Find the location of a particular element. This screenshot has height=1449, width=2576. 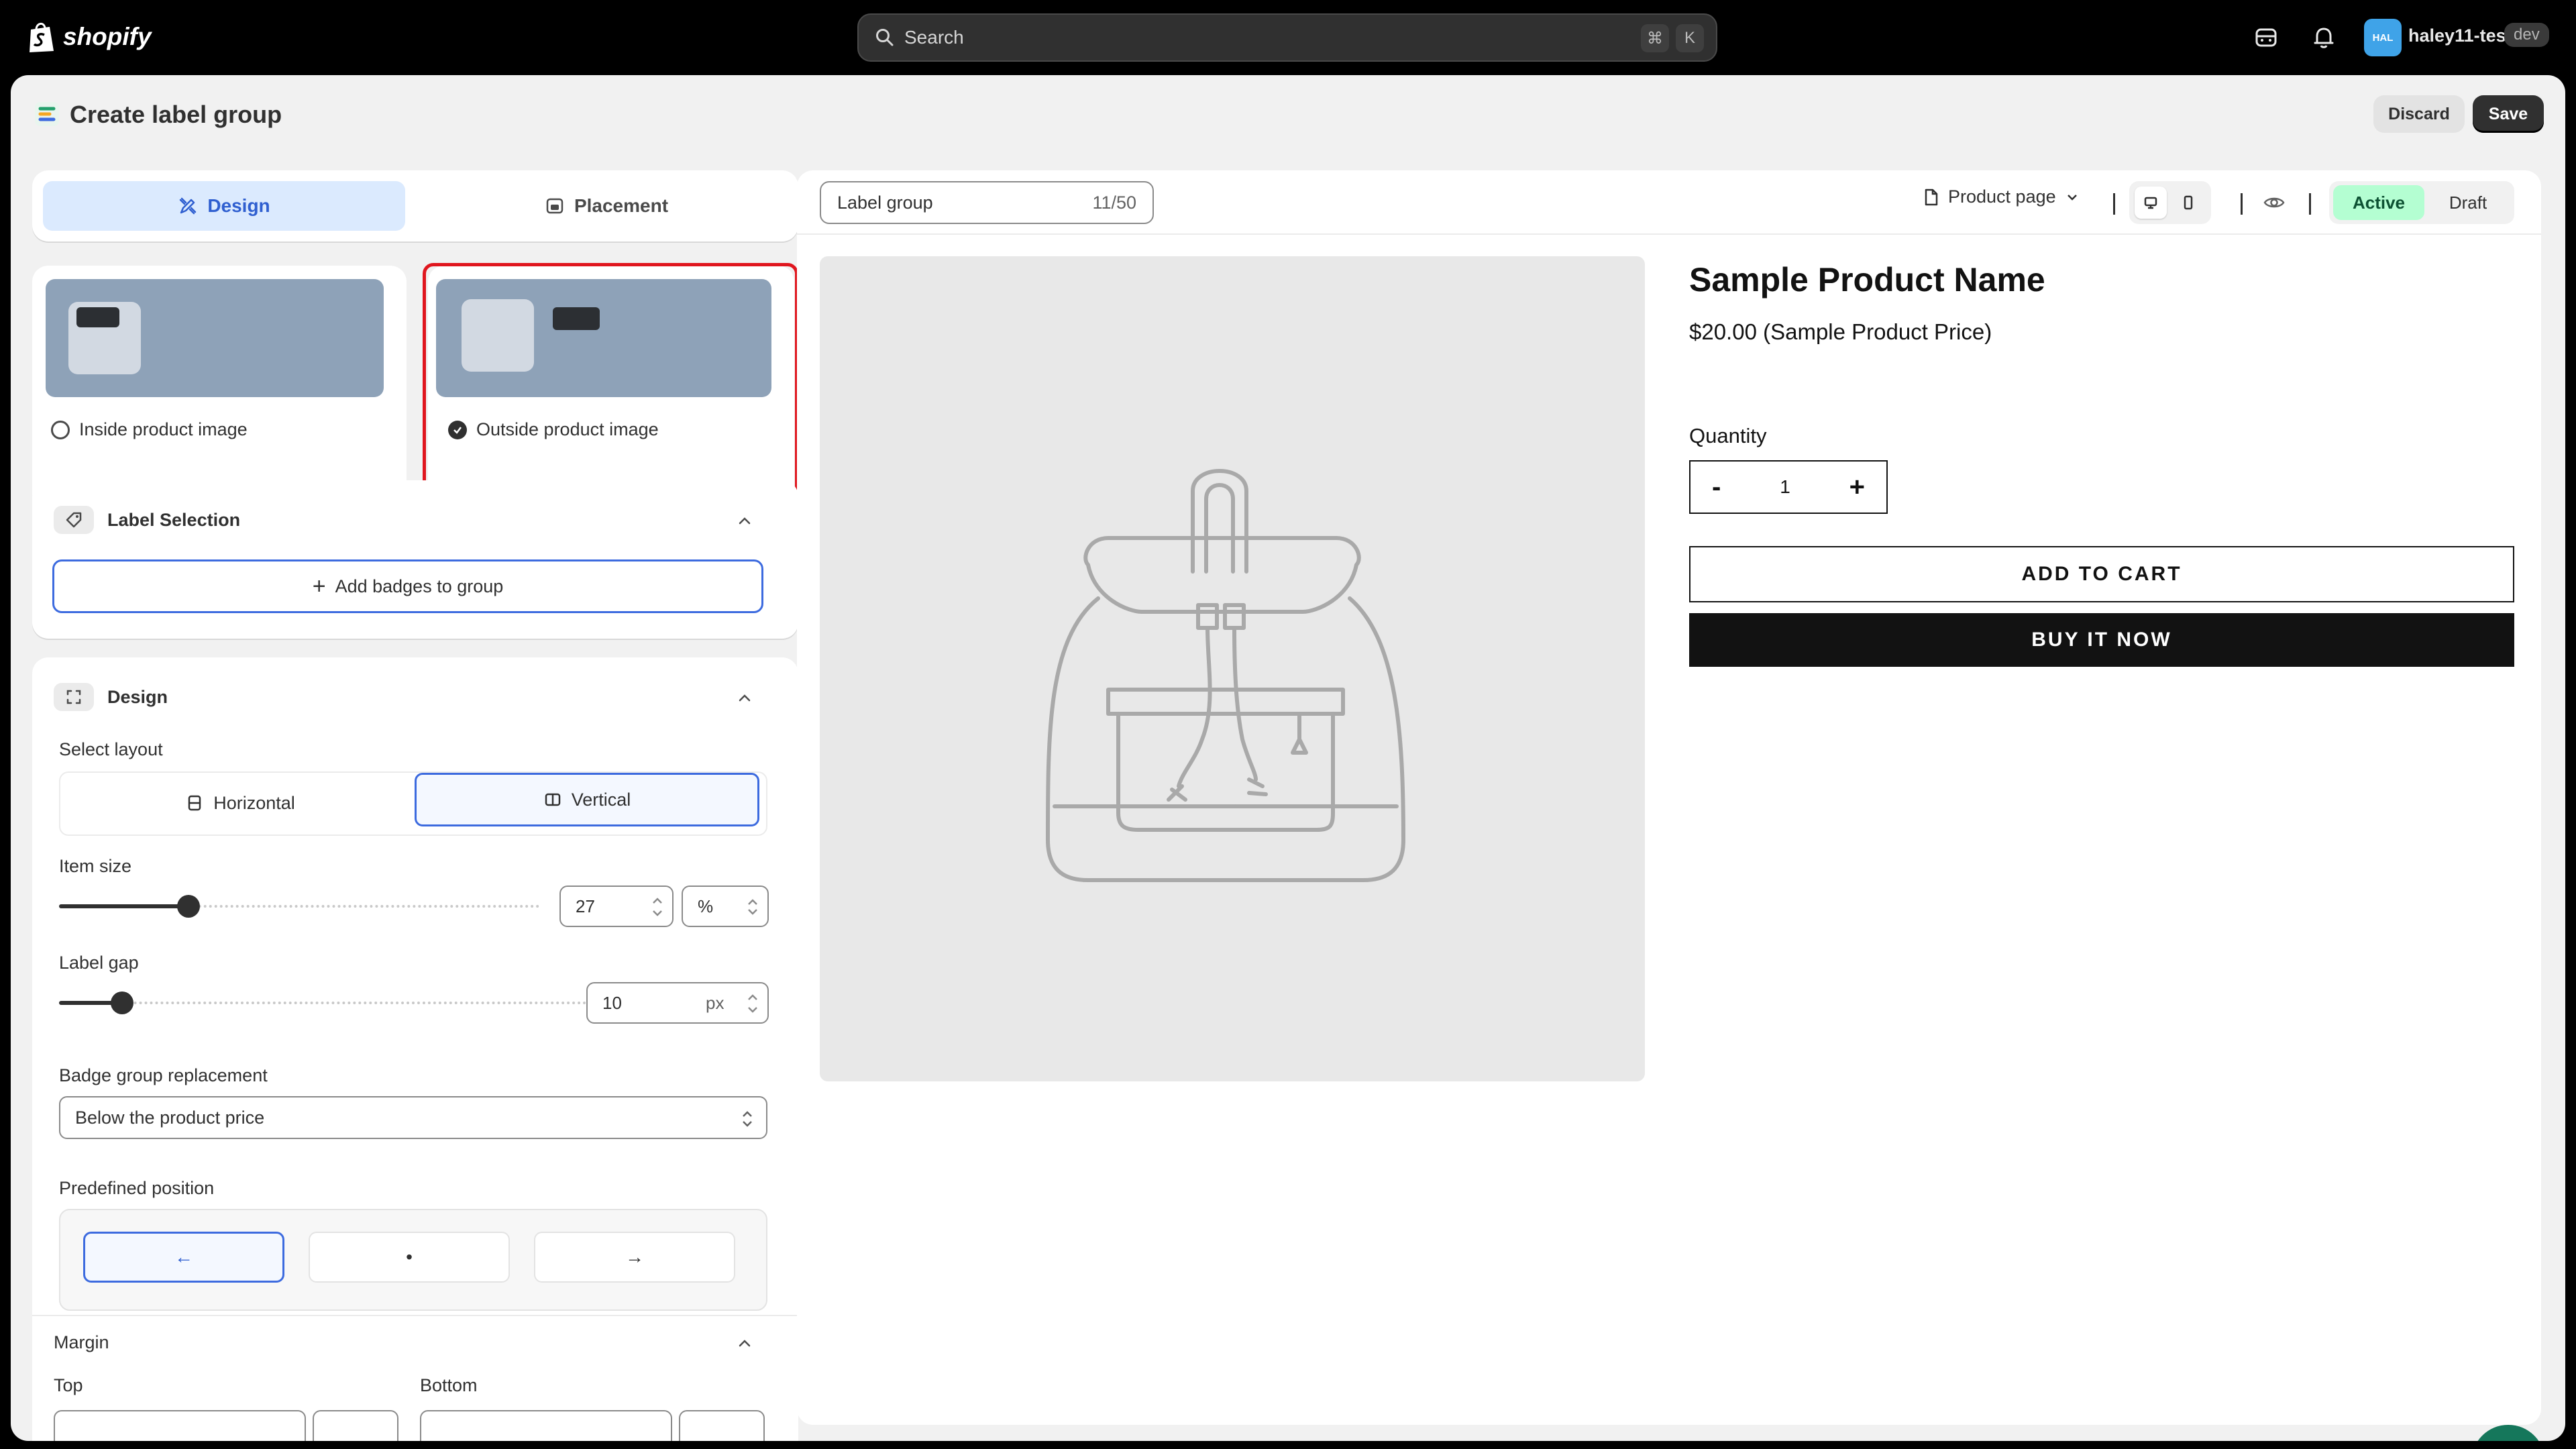

bell-icon is located at coordinates (2323, 37).